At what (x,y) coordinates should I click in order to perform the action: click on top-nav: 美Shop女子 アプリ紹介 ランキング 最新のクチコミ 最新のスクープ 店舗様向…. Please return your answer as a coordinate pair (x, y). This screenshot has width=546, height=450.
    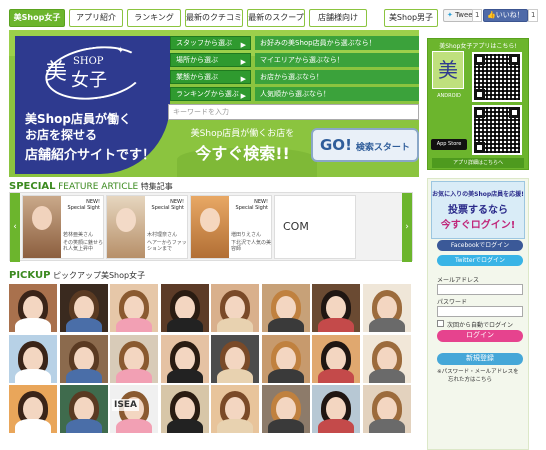
    Looking at the image, I should click on (273, 15).